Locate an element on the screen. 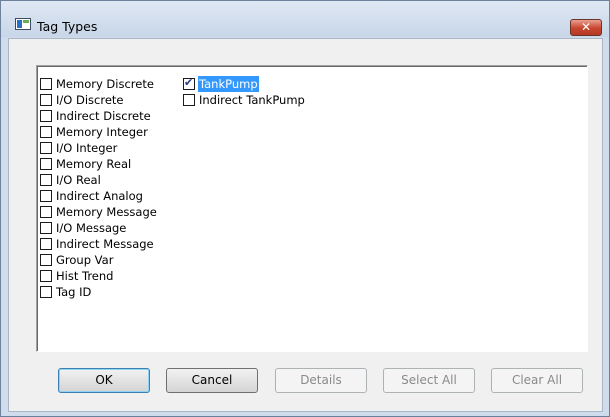 This screenshot has height=417, width=610. clear-all-button: Clear All is located at coordinates (537, 380).